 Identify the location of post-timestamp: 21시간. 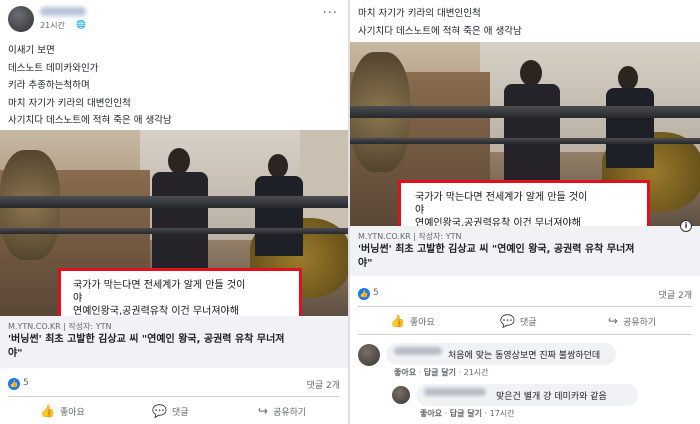
(52, 25).